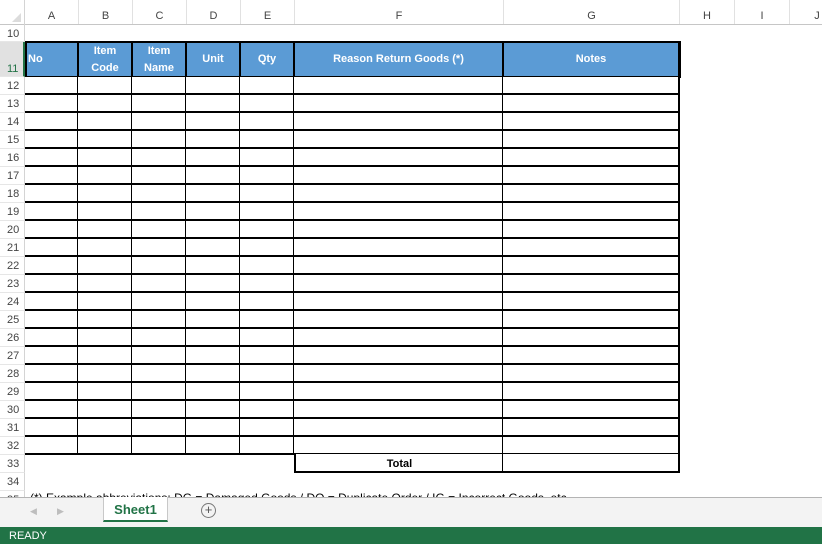 Image resolution: width=822 pixels, height=544 pixels. I want to click on row-header-20: 20, so click(12, 230).